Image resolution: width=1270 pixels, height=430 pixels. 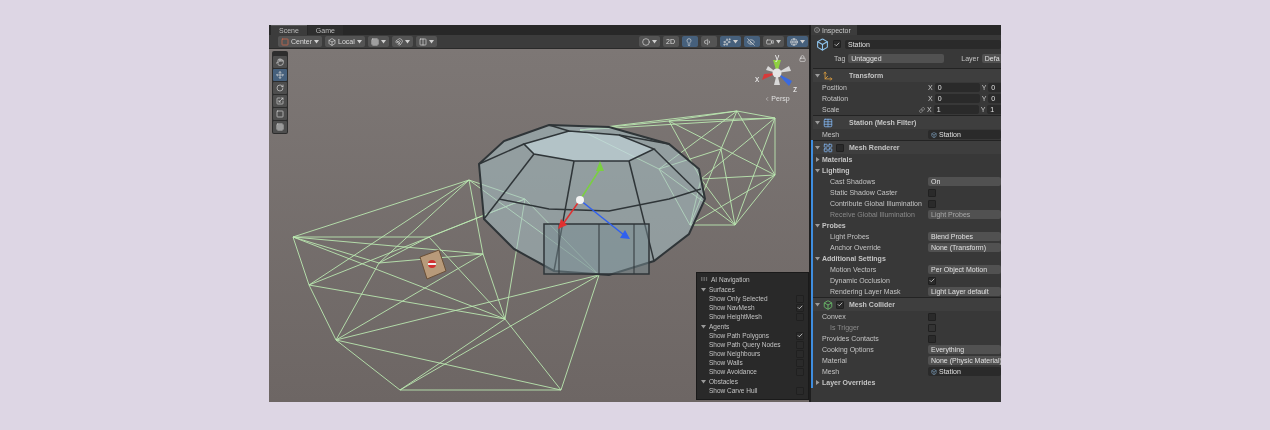 What do you see at coordinates (802, 58) in the screenshot?
I see `lock-icon` at bounding box center [802, 58].